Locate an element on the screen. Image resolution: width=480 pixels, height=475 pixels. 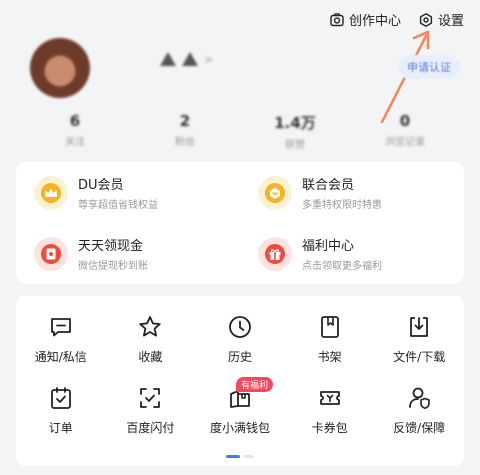
stat-value: 1.4万 is located at coordinates (295, 123).